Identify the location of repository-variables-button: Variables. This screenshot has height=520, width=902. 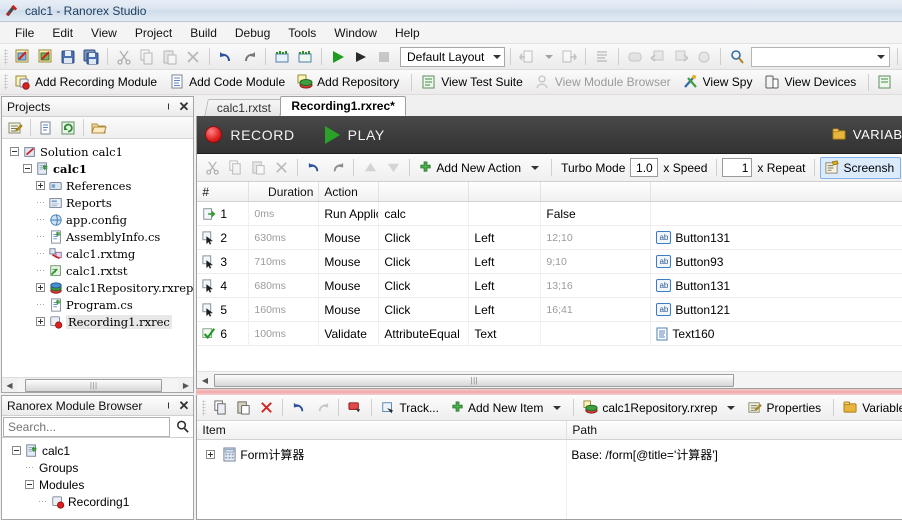
(870, 408).